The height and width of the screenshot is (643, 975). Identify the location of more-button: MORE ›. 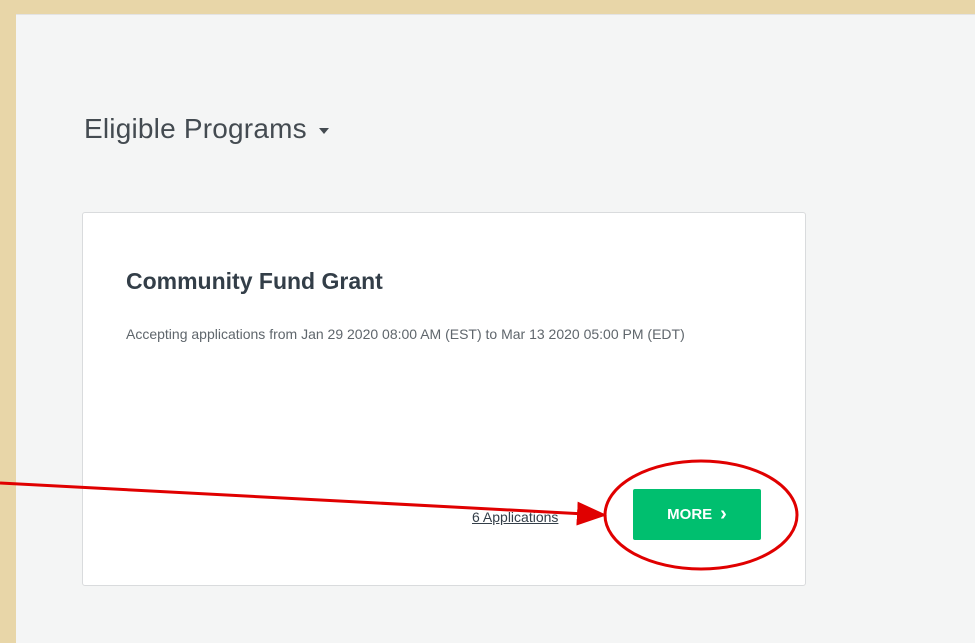
(697, 514).